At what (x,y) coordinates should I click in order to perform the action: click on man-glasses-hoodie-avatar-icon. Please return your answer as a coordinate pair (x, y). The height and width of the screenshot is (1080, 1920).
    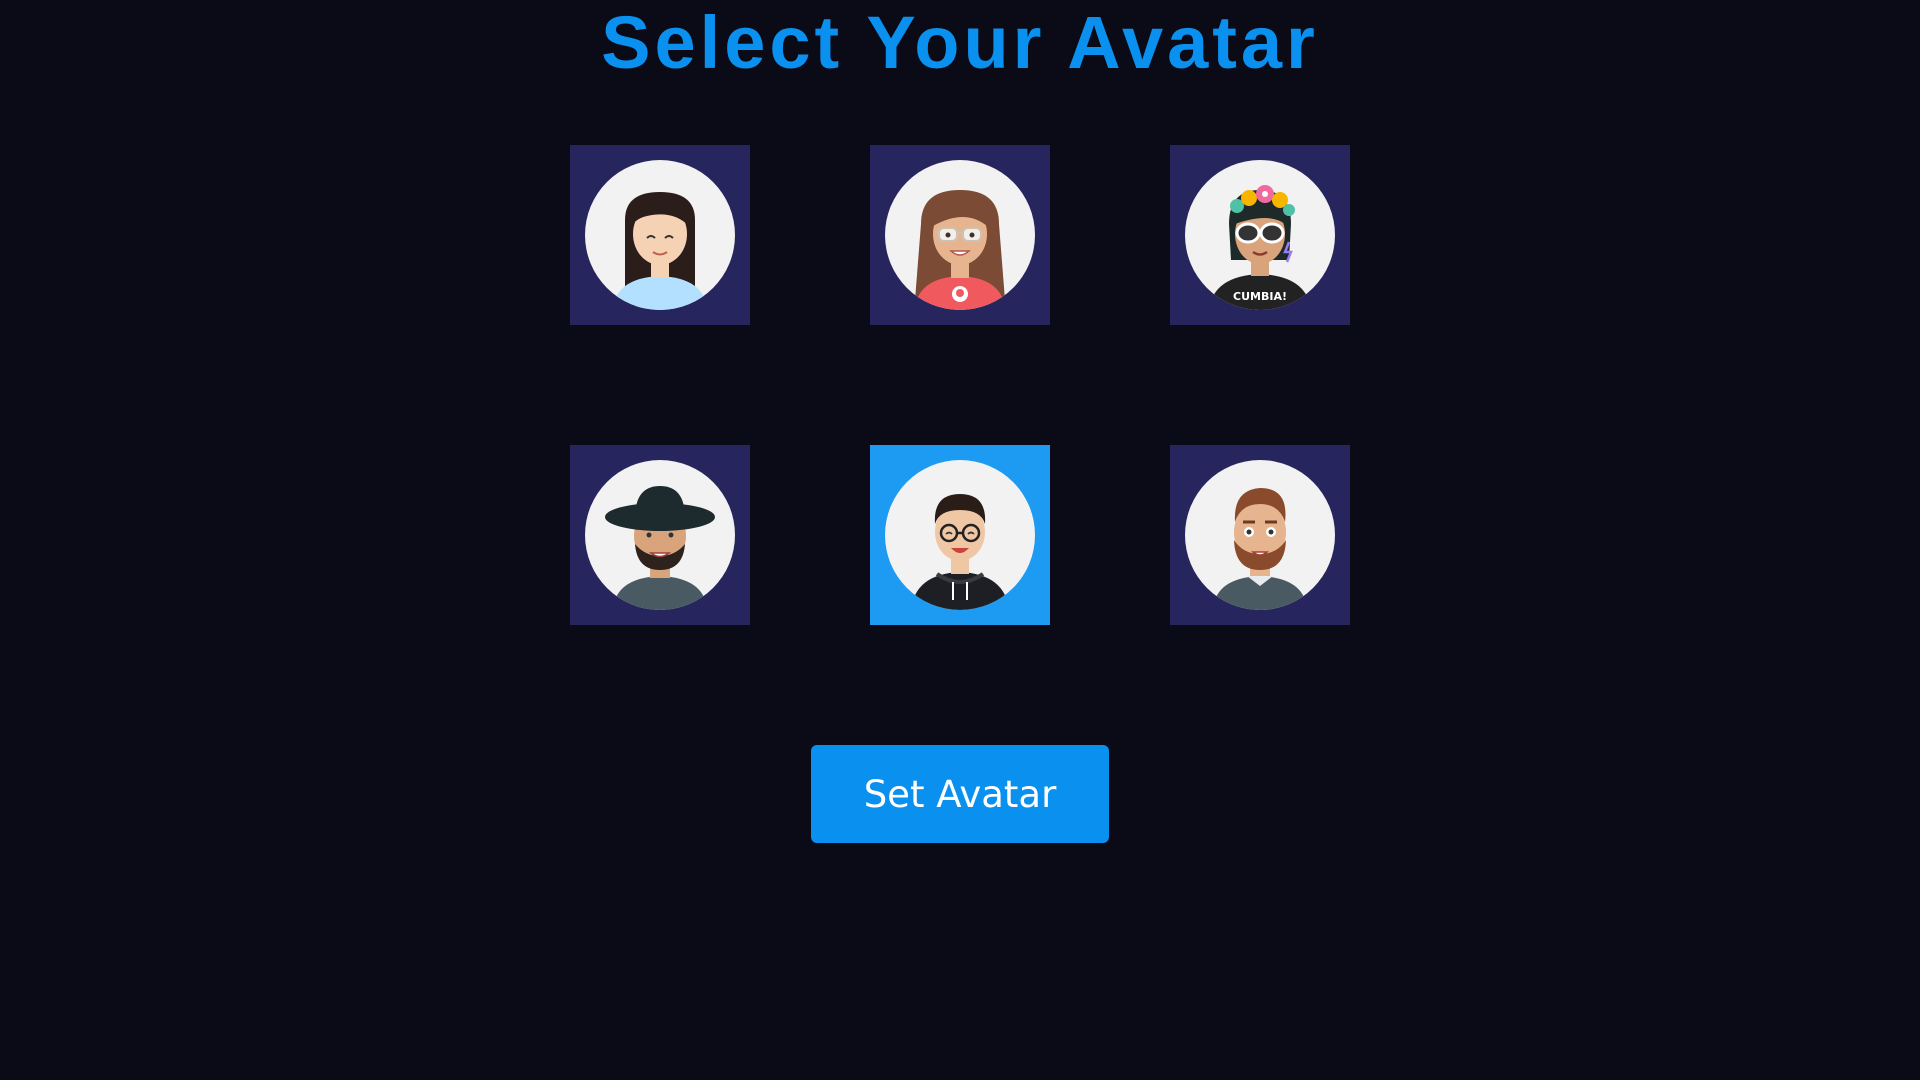
    Looking at the image, I should click on (960, 535).